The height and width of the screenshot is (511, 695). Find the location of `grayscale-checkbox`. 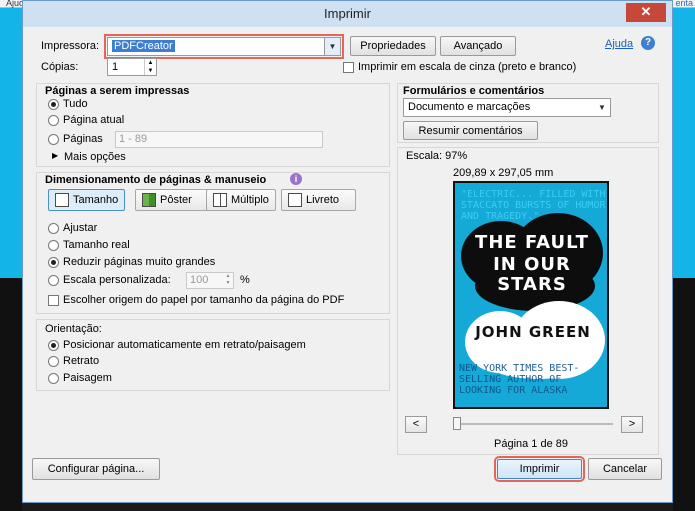

grayscale-checkbox is located at coordinates (348, 67).